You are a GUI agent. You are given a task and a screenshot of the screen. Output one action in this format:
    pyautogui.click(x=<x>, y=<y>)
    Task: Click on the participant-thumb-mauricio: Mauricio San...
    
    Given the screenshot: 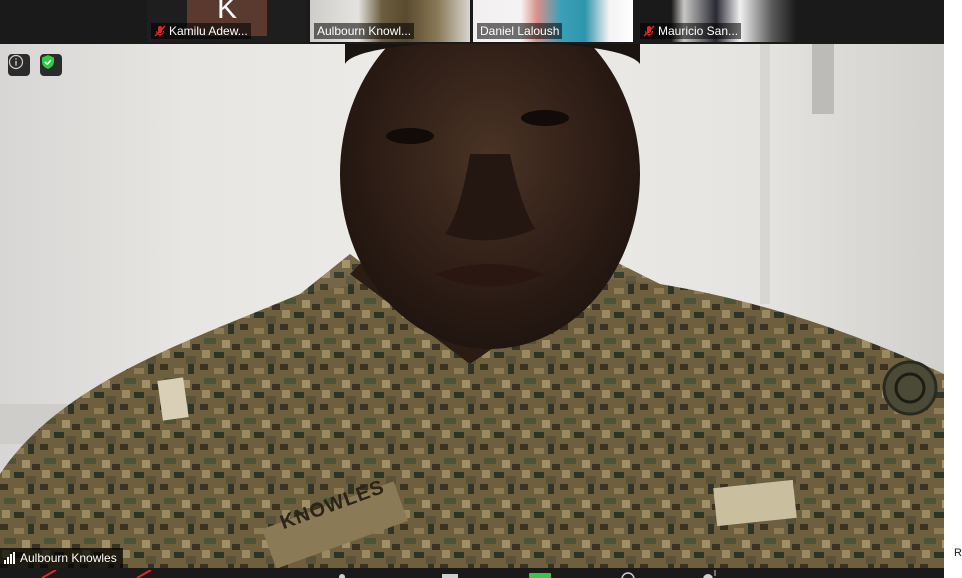 What is the action you would take?
    pyautogui.click(x=716, y=21)
    